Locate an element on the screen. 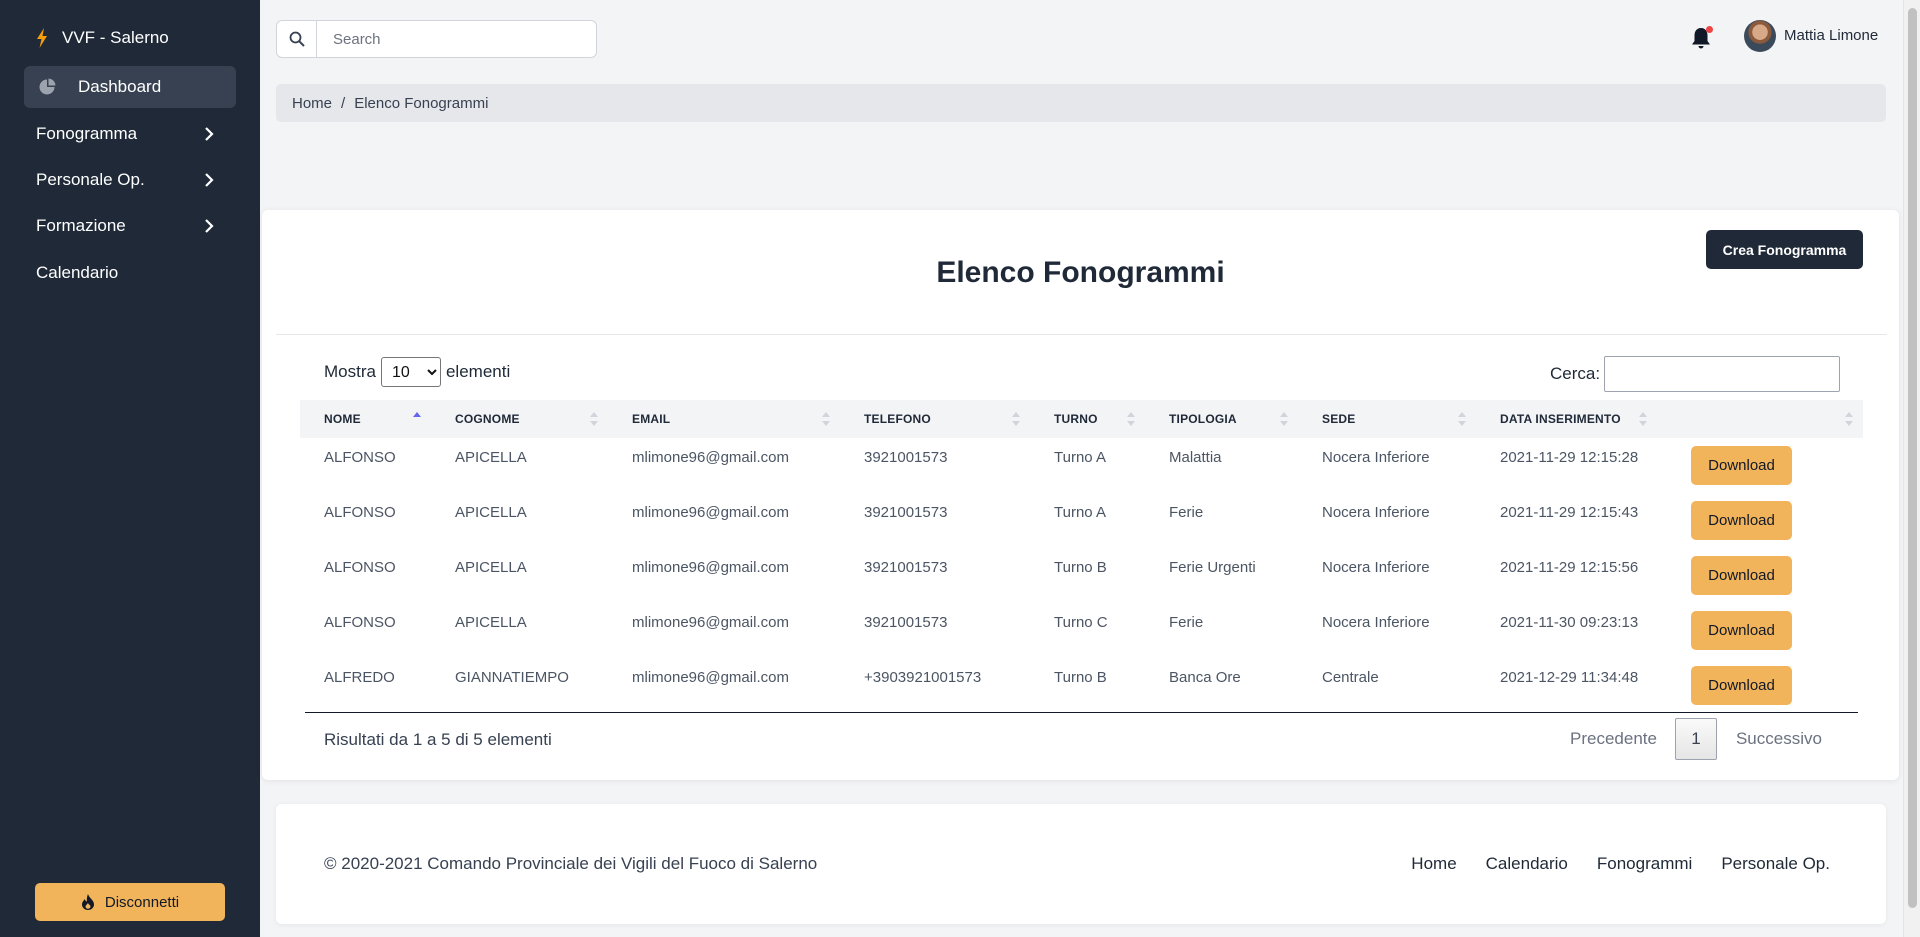 The image size is (1920, 937). column-header-nome: NOME is located at coordinates (365, 419).